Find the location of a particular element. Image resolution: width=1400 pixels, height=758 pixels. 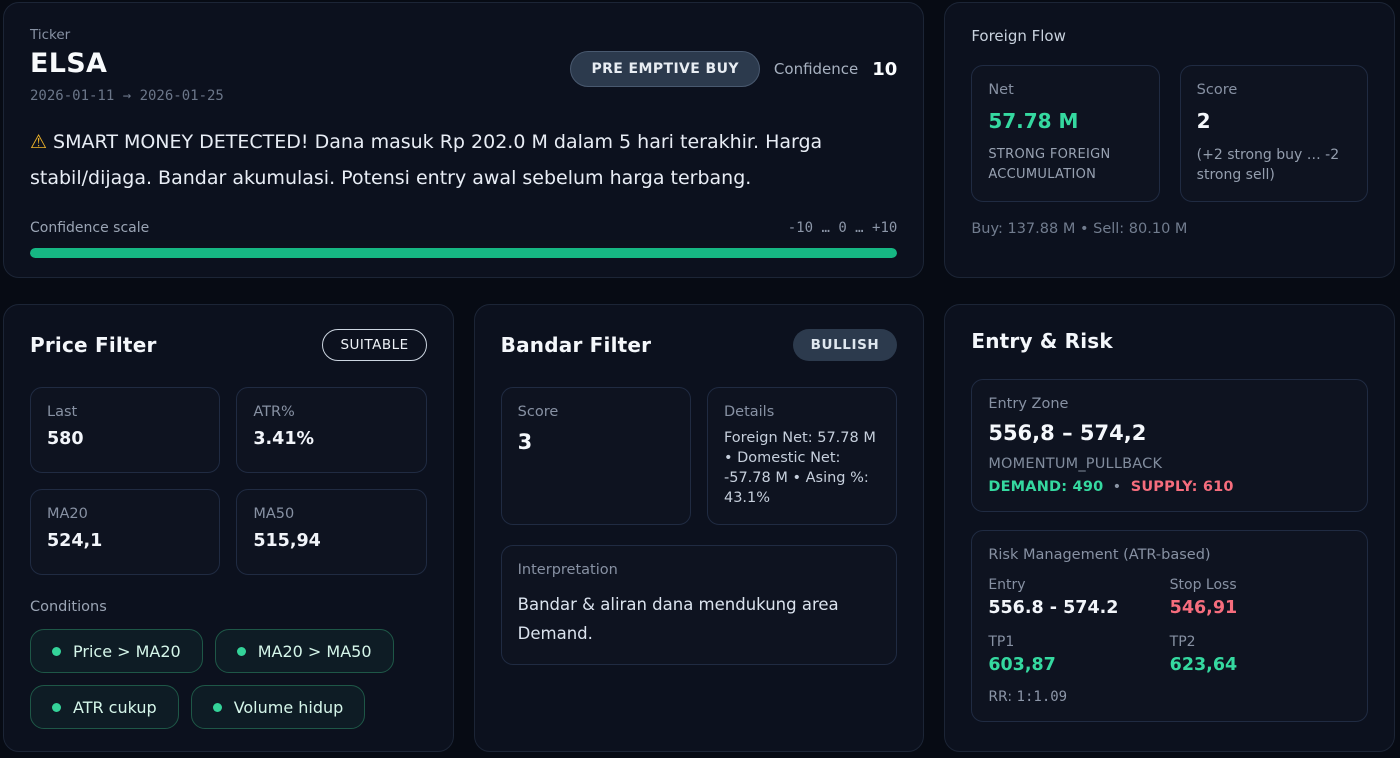

net-description: STRONG FOREIGN ACCUMULATION is located at coordinates (1049, 164).